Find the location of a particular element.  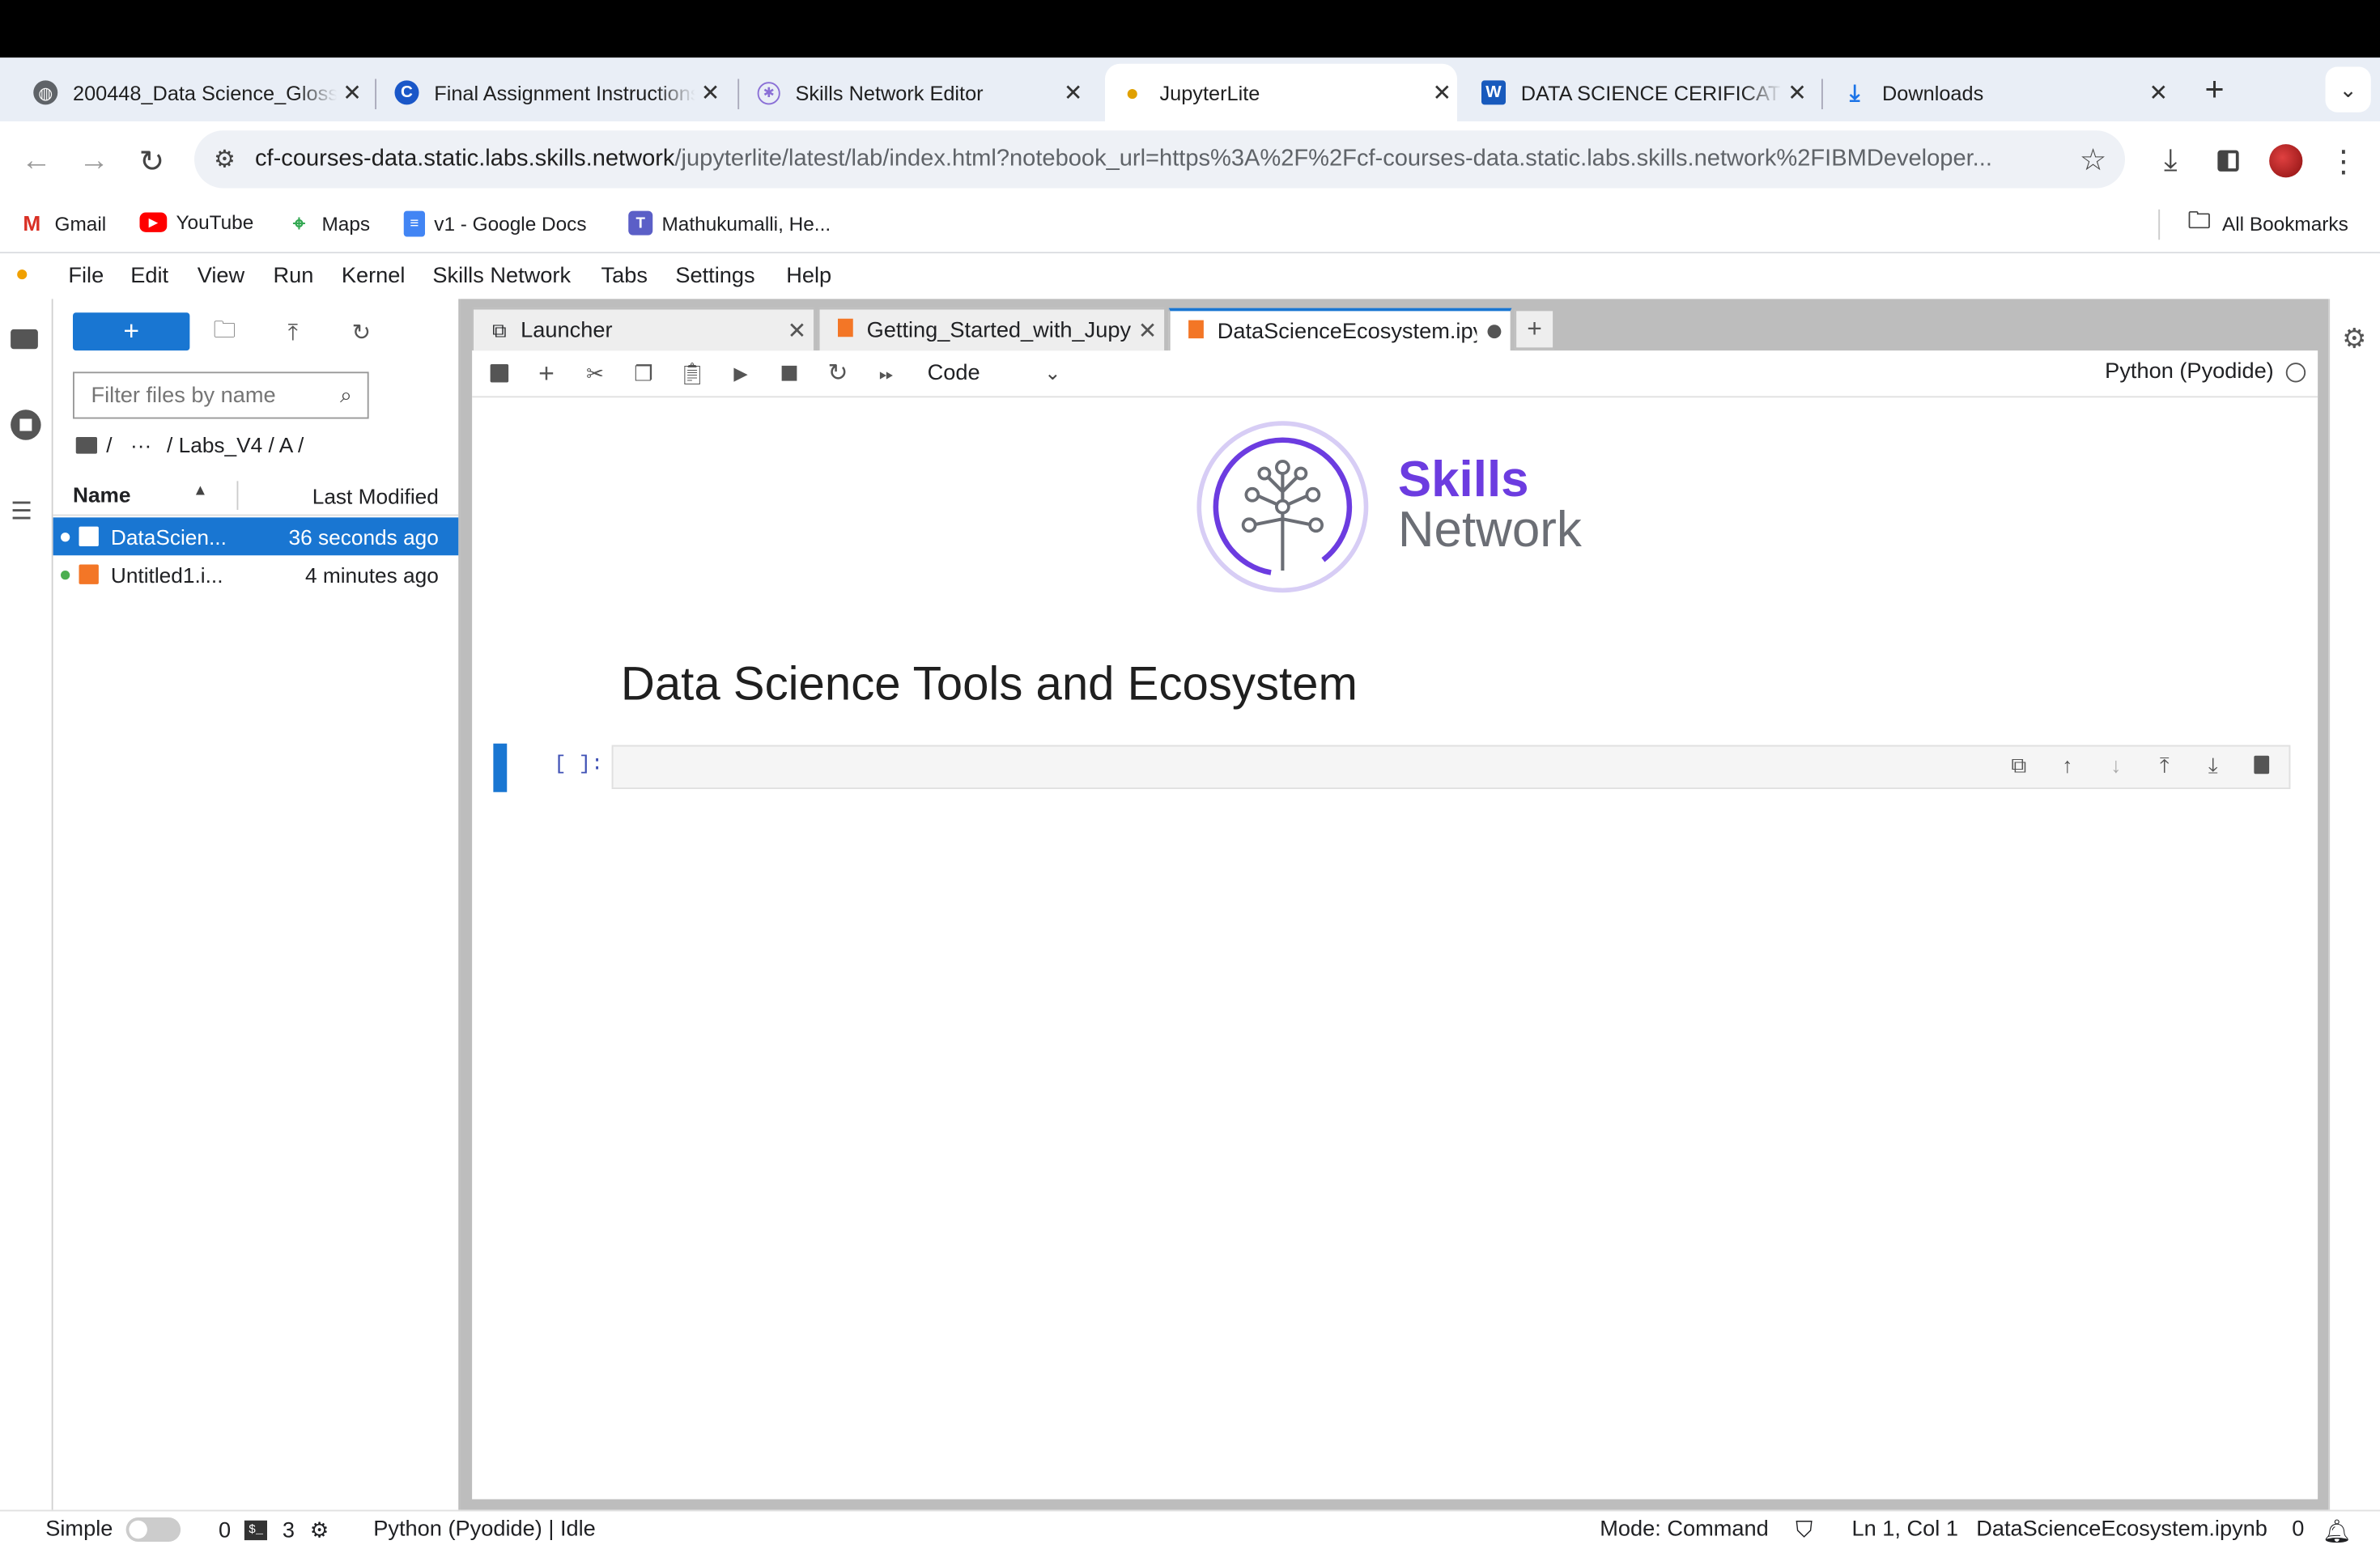

bookmark-google-docs: ≡ v1 - Google Docs is located at coordinates (495, 223).